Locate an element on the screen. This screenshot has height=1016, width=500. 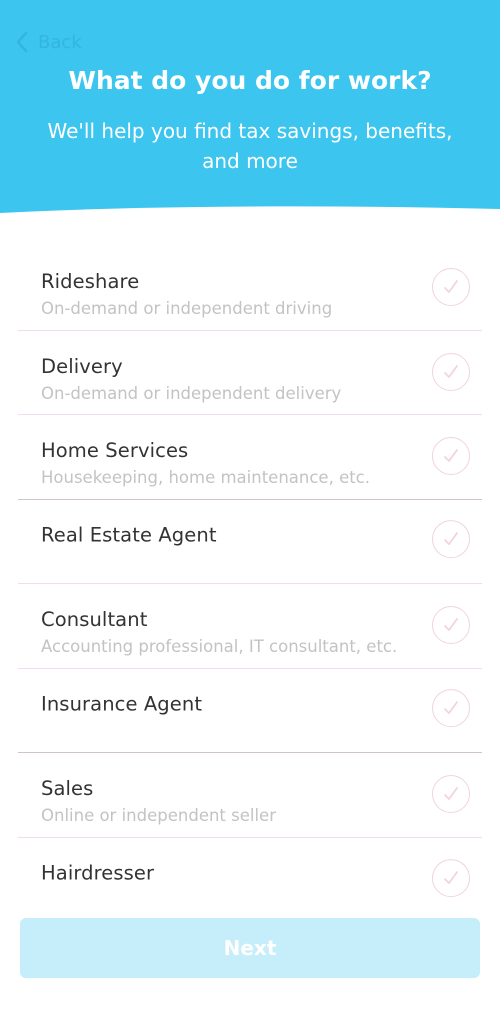
option-description: On-demand or independent driving is located at coordinates (187, 308).